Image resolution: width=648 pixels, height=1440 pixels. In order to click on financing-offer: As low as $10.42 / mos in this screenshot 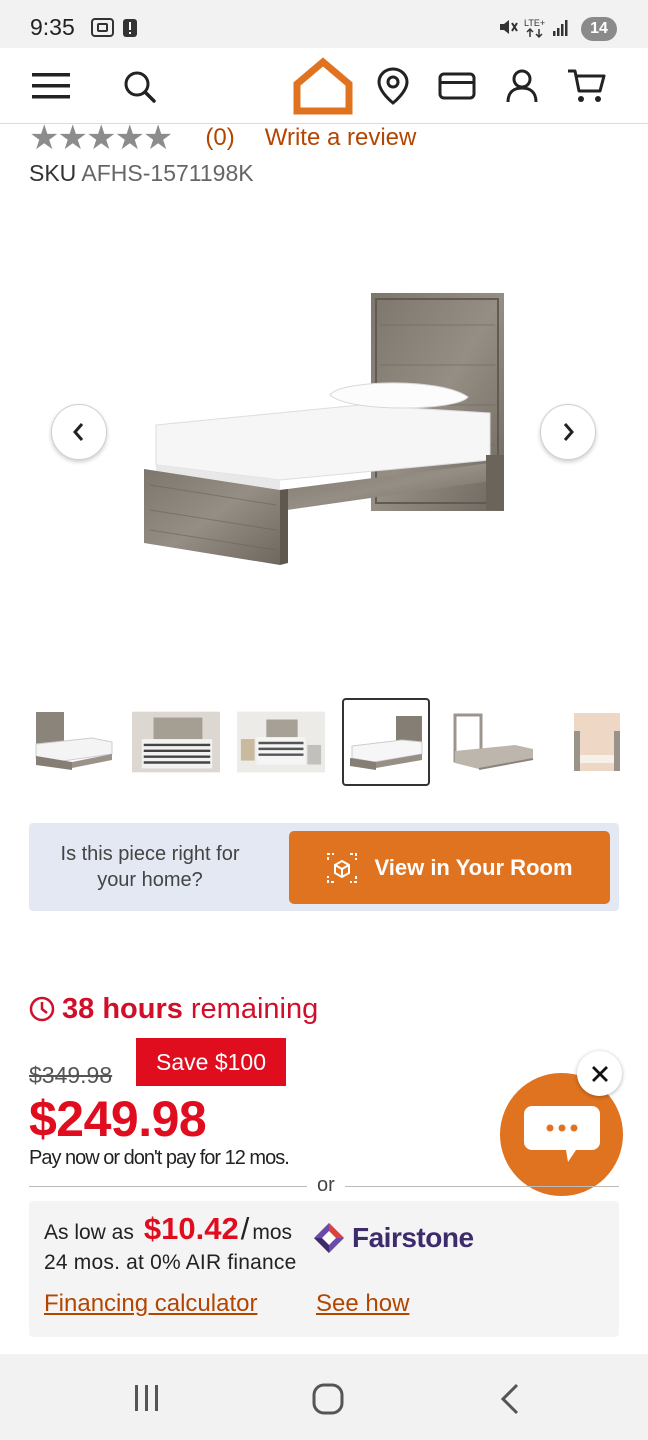, I will do `click(168, 1229)`.